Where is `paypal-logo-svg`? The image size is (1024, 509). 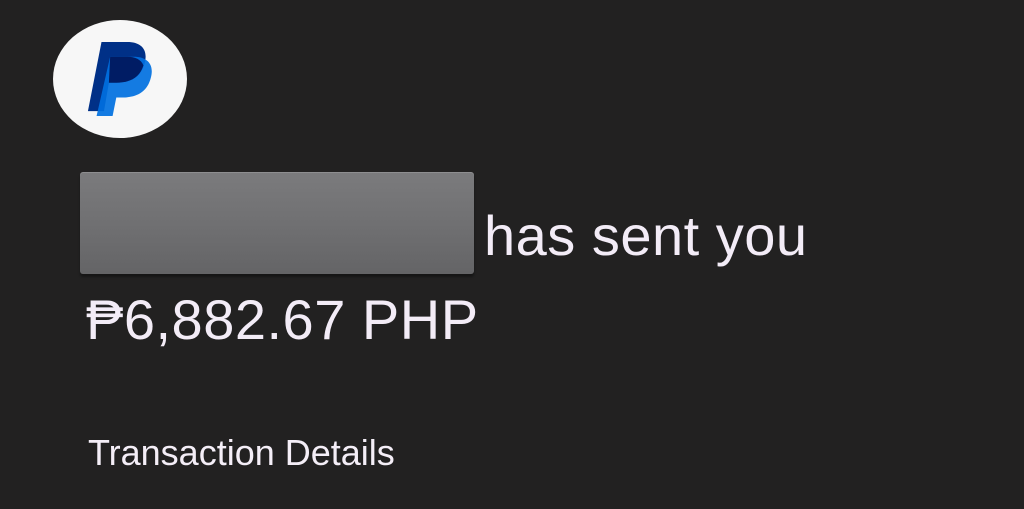 paypal-logo-svg is located at coordinates (119, 79).